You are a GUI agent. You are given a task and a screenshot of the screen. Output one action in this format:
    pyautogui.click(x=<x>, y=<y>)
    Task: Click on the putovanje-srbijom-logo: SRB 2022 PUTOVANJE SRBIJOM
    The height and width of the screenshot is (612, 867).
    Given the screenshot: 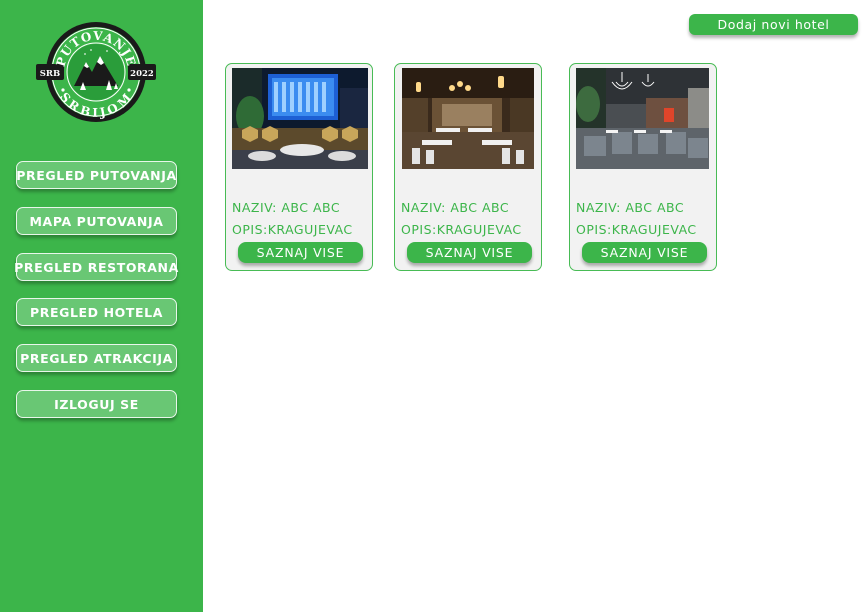 What is the action you would take?
    pyautogui.click(x=96, y=72)
    